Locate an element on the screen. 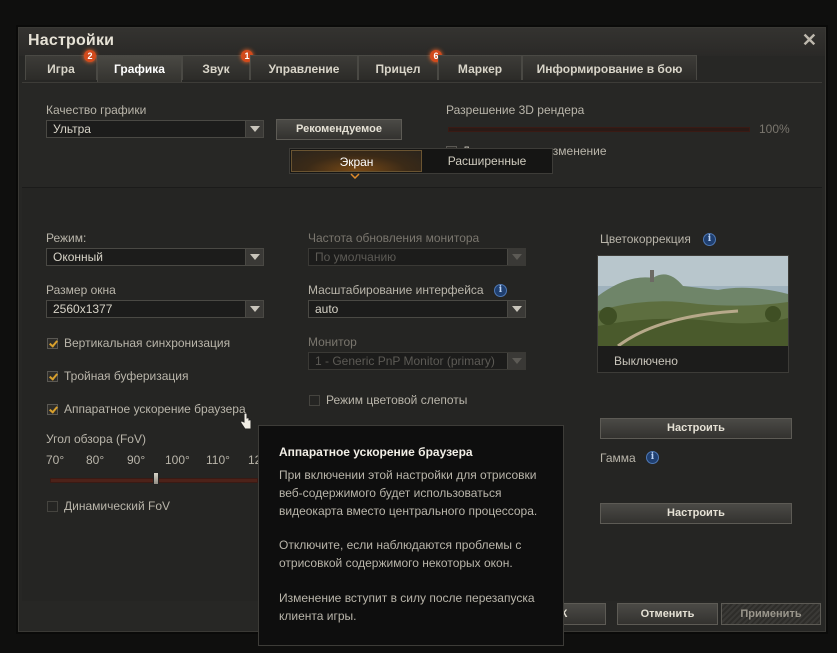 The image size is (837, 653). hw-accel-label: Аппаратное ускорение браузера is located at coordinates (155, 409).